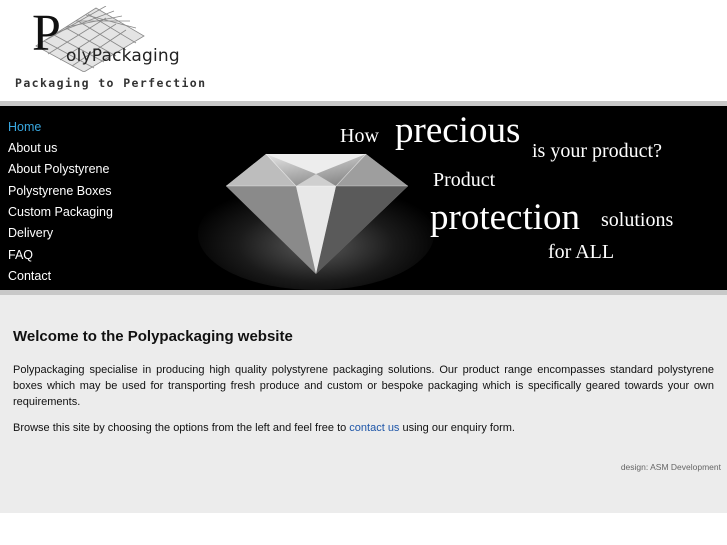  Describe the element at coordinates (581, 252) in the screenshot. I see `slogan-for-all: for ALL` at that location.